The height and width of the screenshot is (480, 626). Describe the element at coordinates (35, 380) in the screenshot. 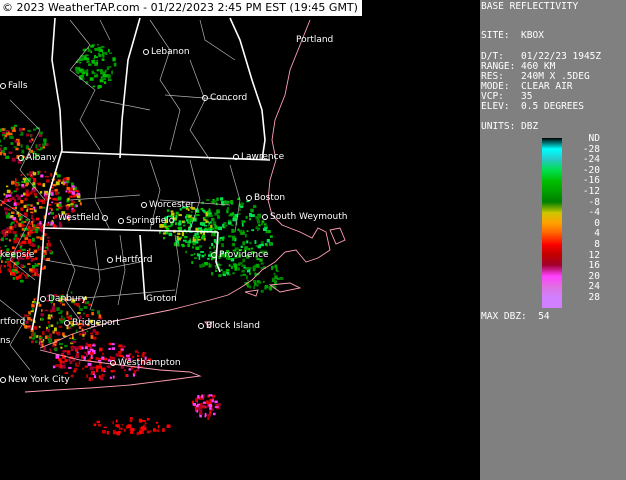

I see `city-new-york-city: New York City` at that location.